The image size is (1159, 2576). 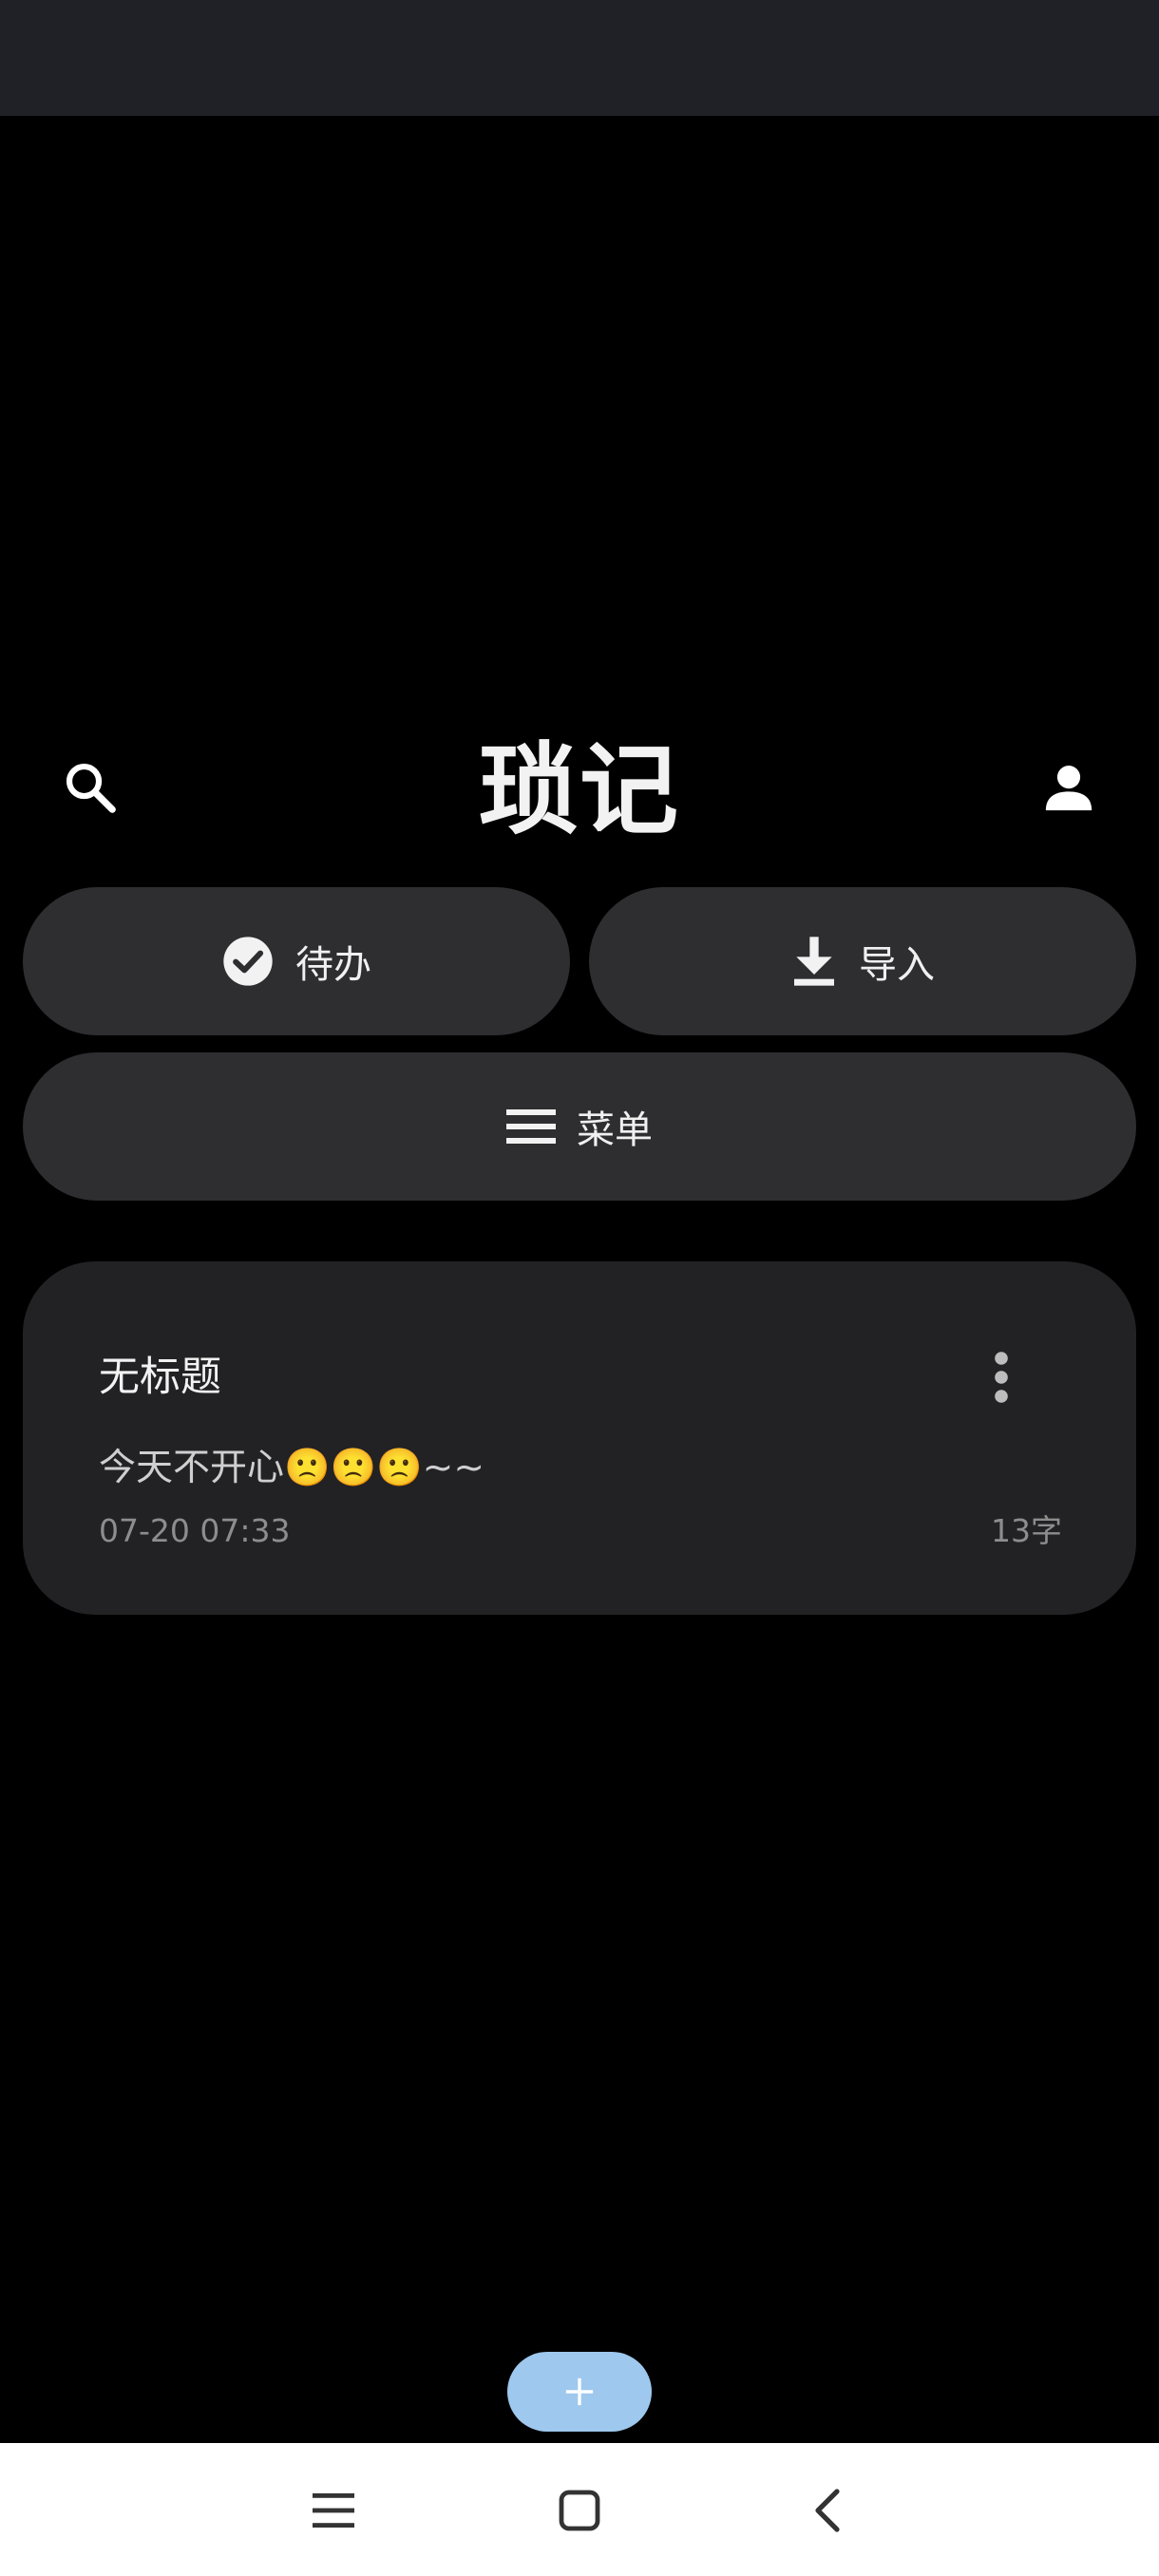 What do you see at coordinates (248, 961) in the screenshot?
I see `check-circle-icon` at bounding box center [248, 961].